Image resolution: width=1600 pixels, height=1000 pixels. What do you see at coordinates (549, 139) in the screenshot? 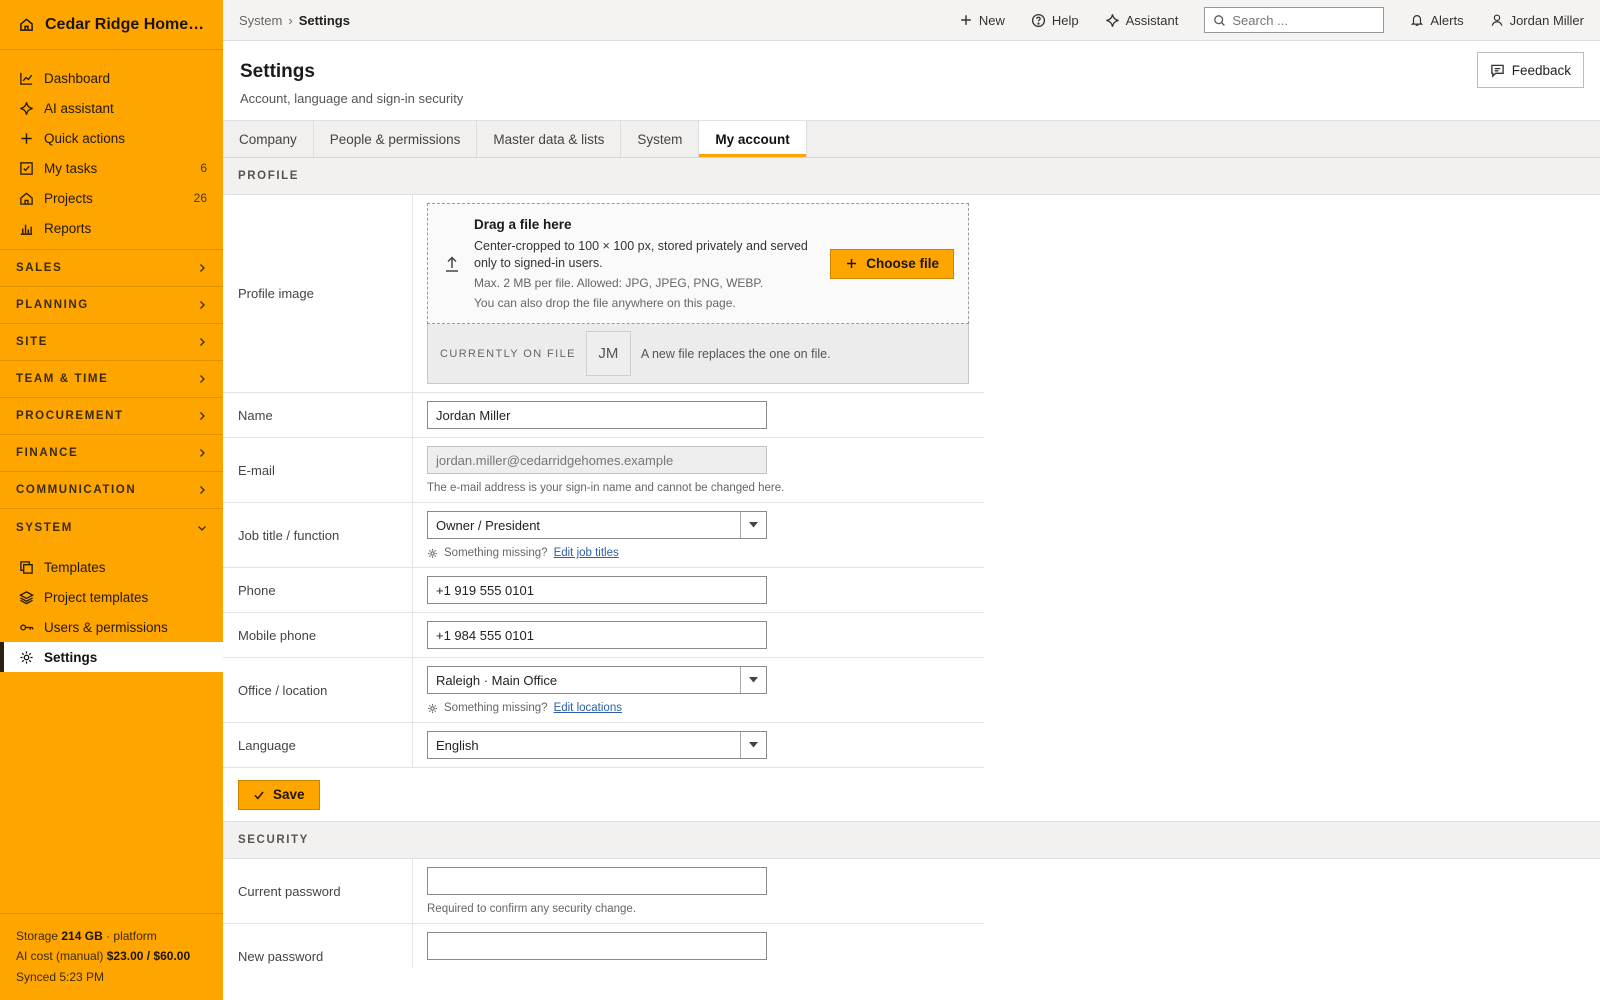
I see `tab-master-data: Master data & lists` at bounding box center [549, 139].